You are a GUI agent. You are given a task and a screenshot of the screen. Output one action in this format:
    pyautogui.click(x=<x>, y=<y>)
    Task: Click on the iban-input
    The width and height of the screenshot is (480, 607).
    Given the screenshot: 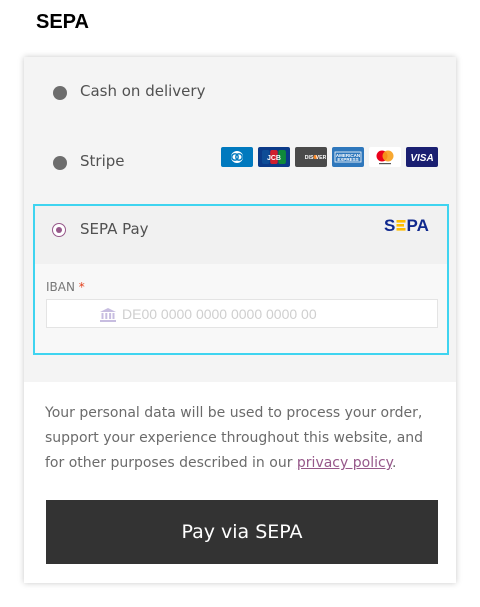 What is the action you would take?
    pyautogui.click(x=272, y=313)
    